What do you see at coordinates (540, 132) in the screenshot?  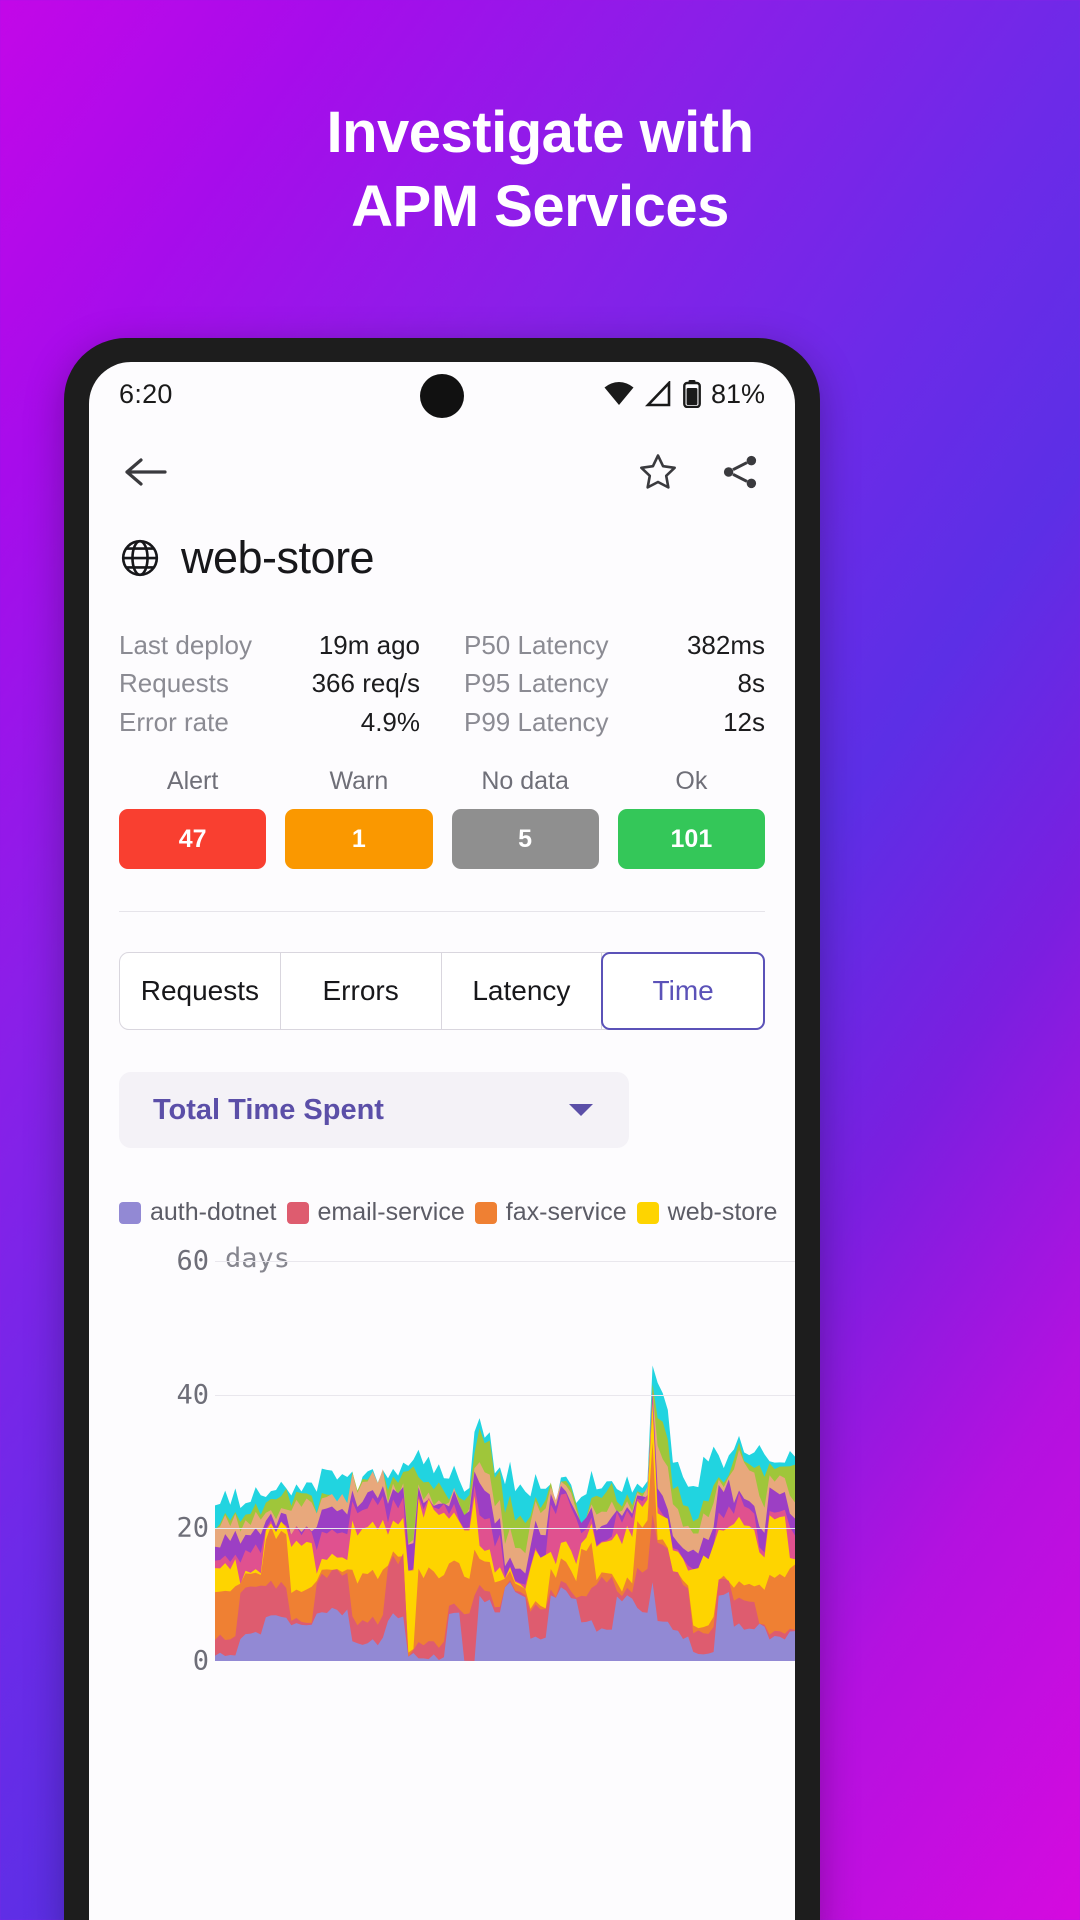 I see `headline-line-1: Investigate with` at bounding box center [540, 132].